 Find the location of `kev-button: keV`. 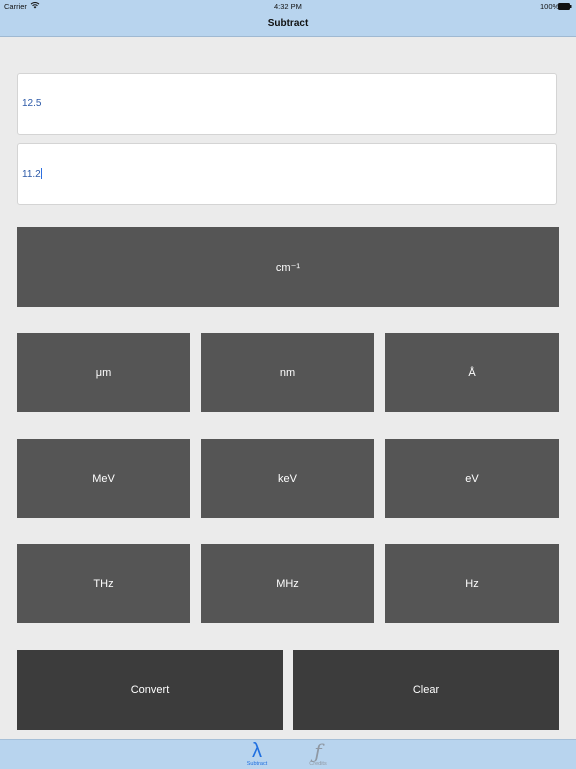

kev-button: keV is located at coordinates (287, 478).